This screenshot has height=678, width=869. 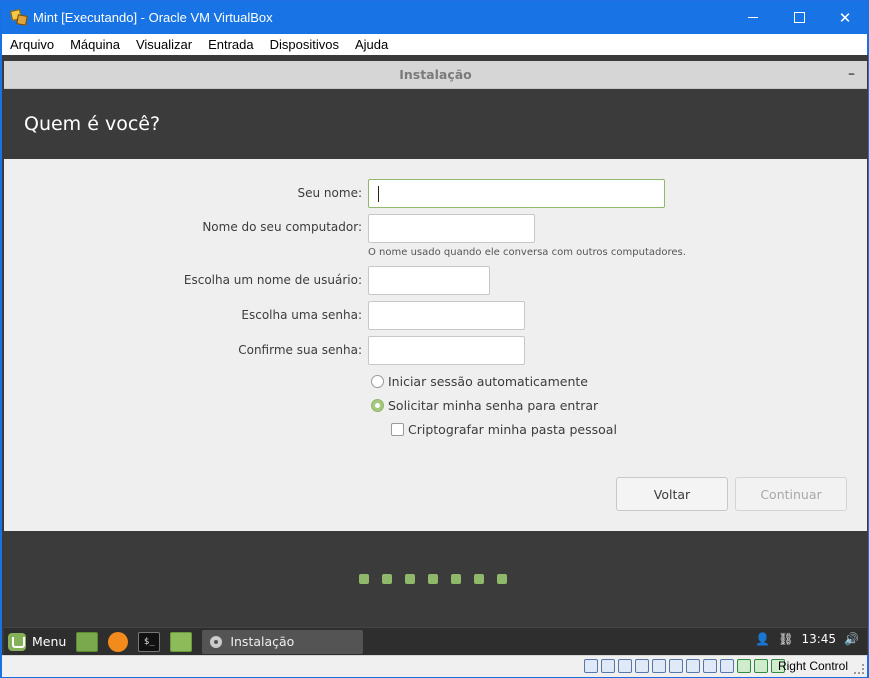 What do you see at coordinates (512, 429) in the screenshot?
I see `encrypt-home-label: Criptografar minha pasta pessoal` at bounding box center [512, 429].